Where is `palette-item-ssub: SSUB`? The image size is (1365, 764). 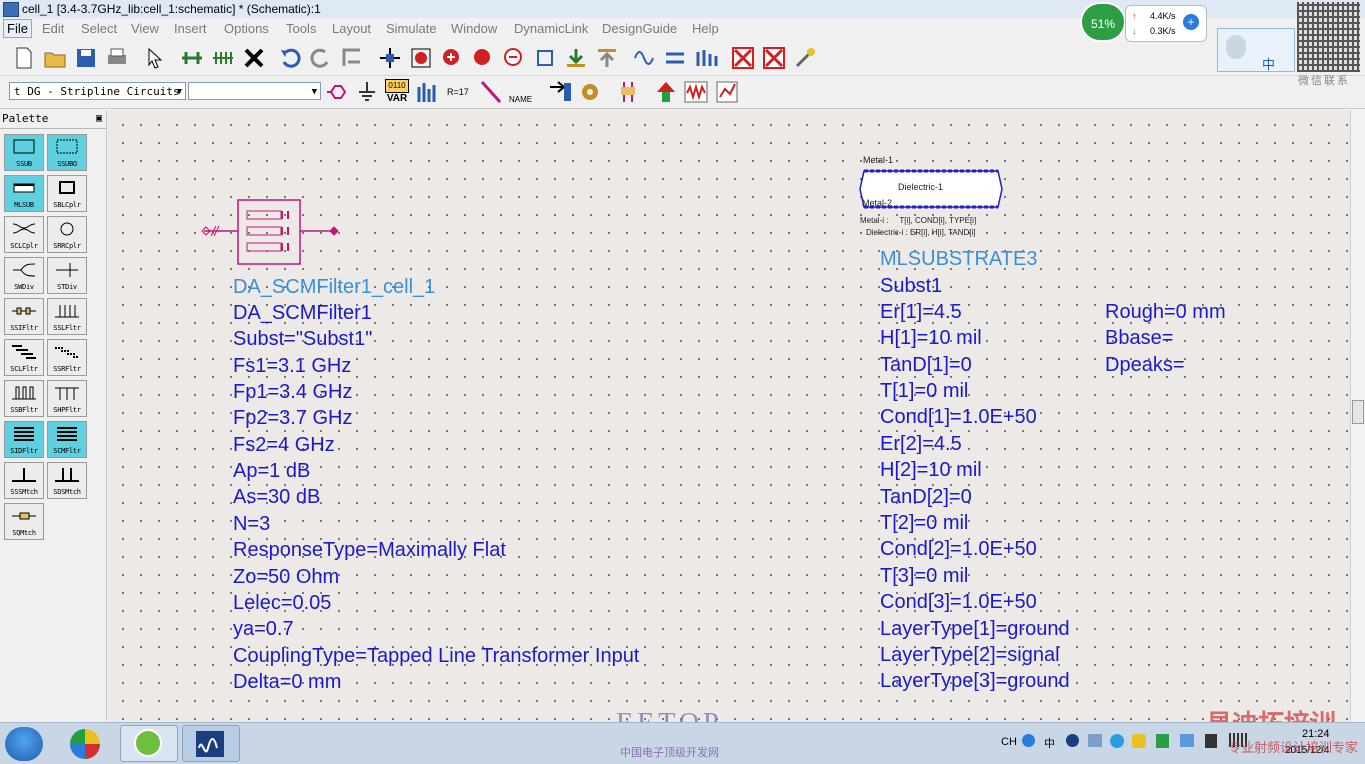 palette-item-ssub: SSUB is located at coordinates (24, 152).